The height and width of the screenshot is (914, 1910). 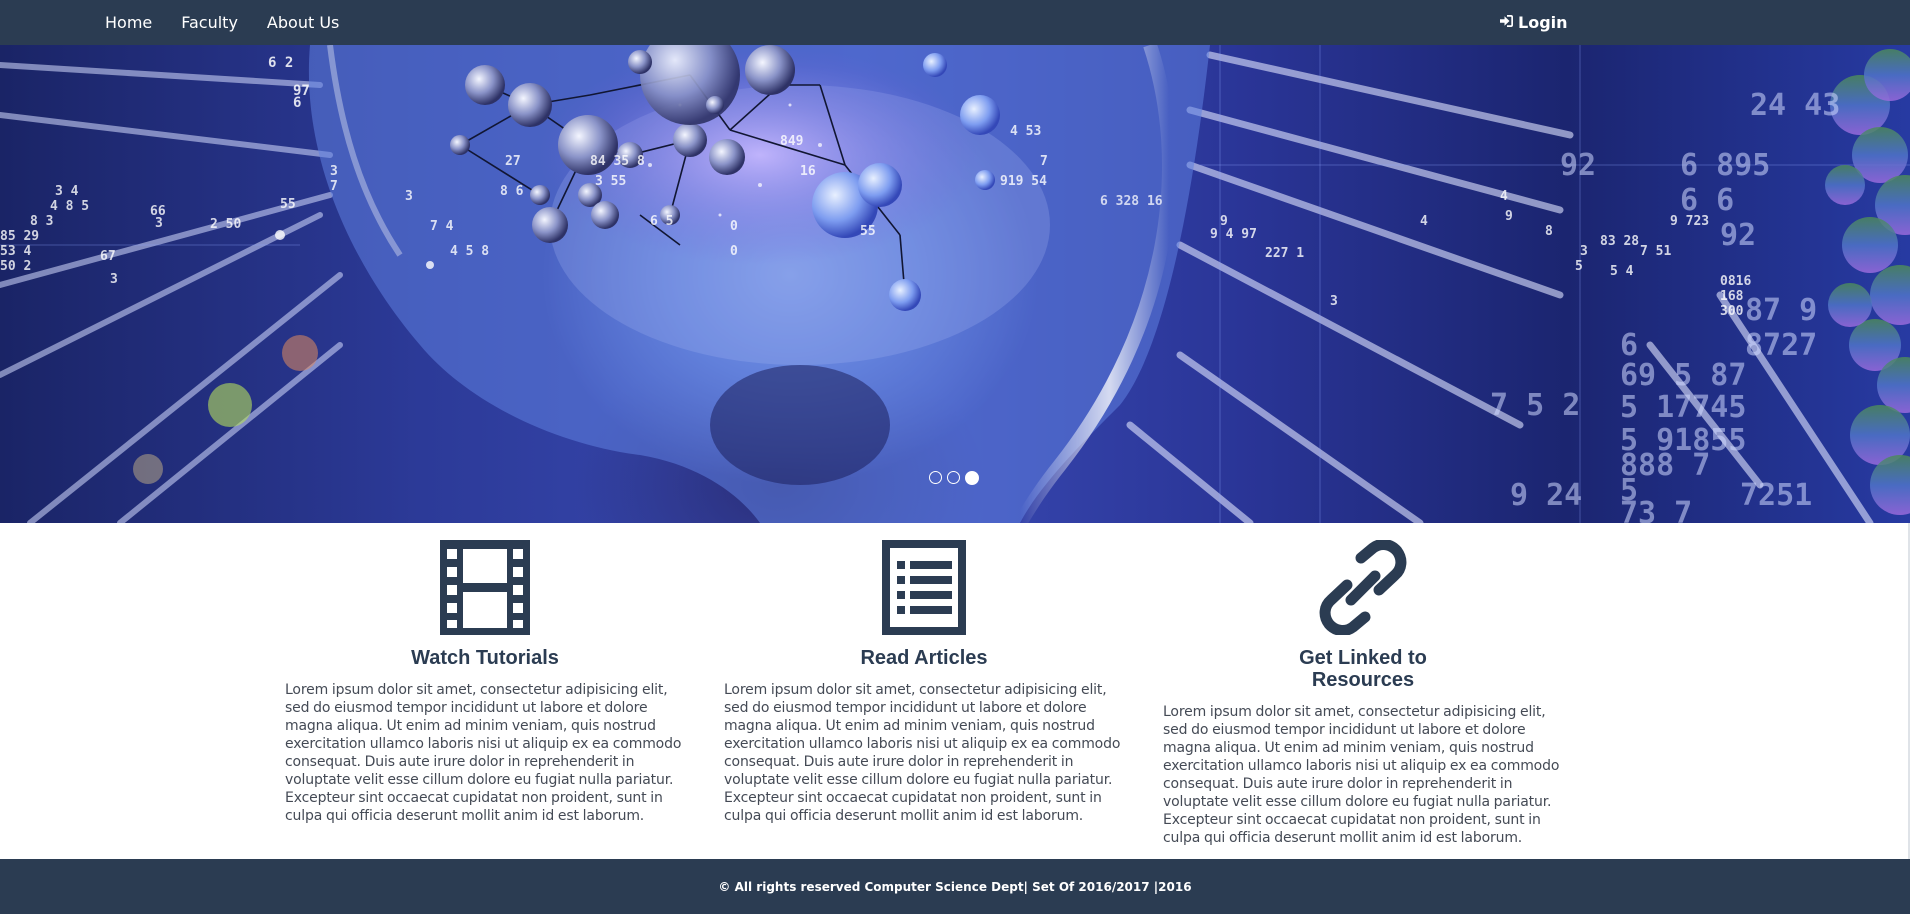 I want to click on svg-text: 85 29, so click(x=19, y=236).